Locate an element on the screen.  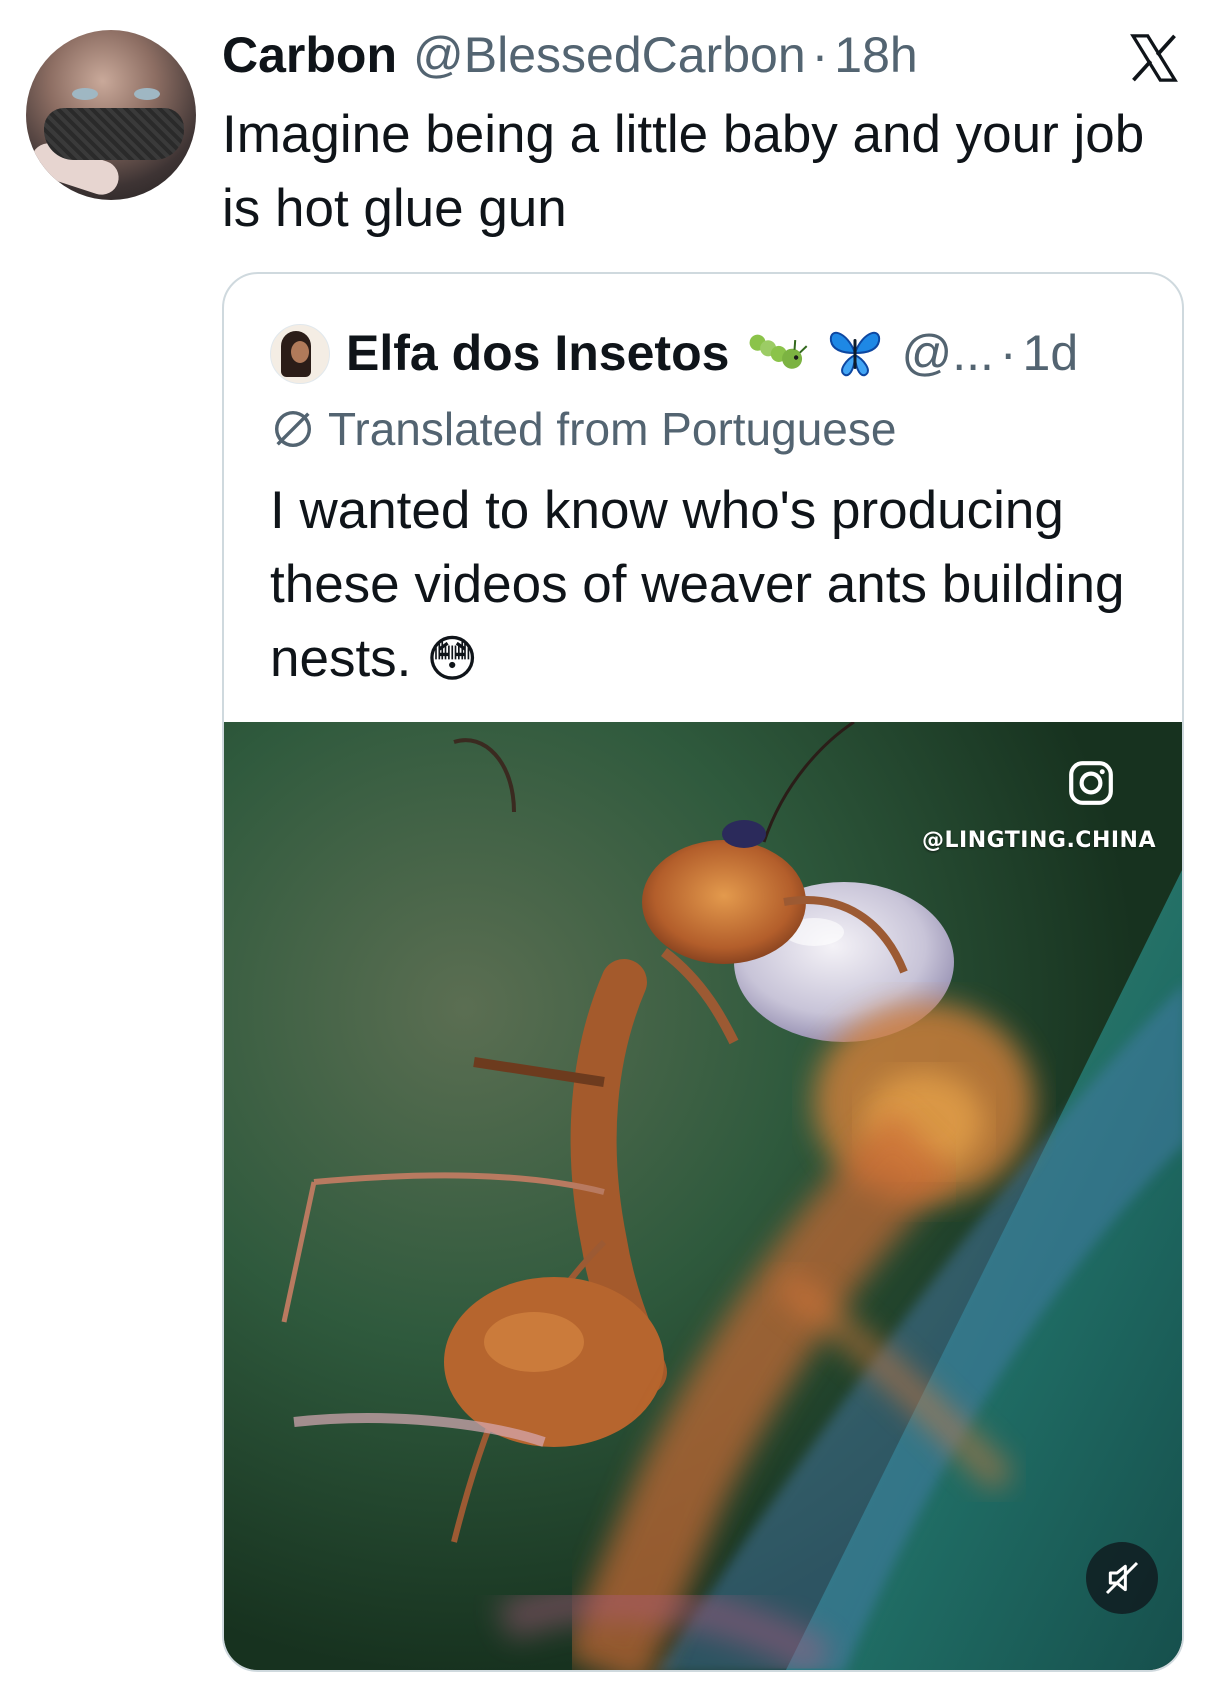
x-logo-icon is located at coordinates (1154, 58).